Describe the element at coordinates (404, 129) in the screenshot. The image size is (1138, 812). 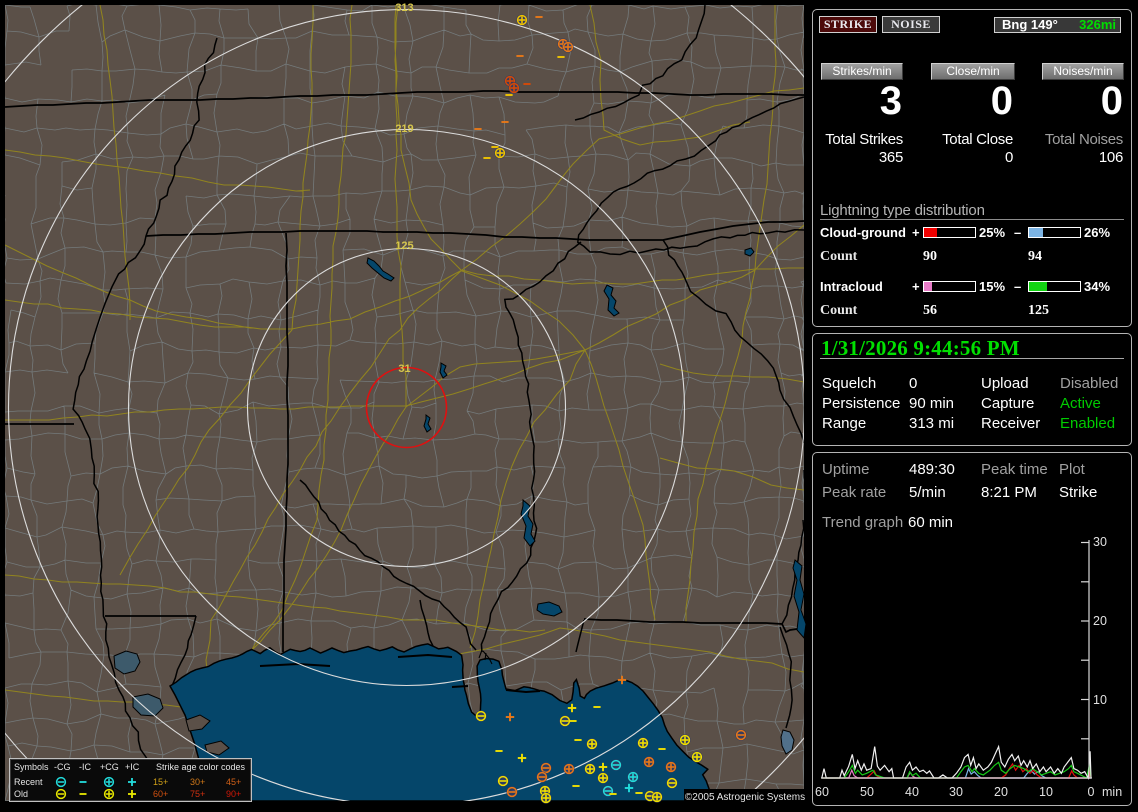
I see `svg-text: 219` at that location.